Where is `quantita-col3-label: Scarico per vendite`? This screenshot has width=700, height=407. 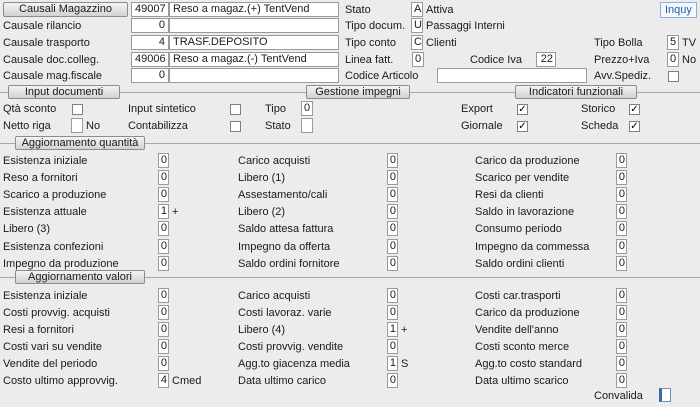 quantita-col3-label: Scarico per vendite is located at coordinates (522, 178).